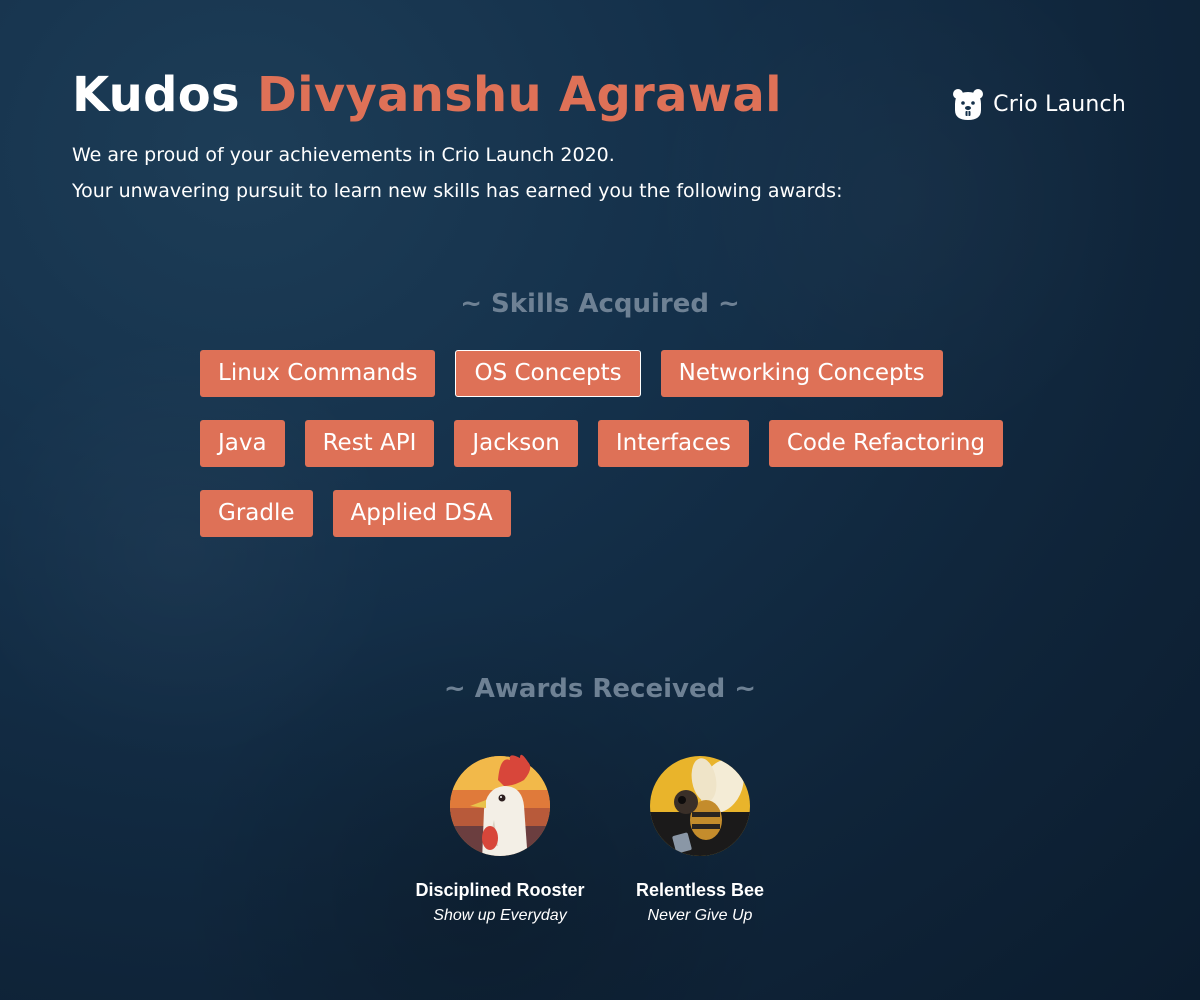 The height and width of the screenshot is (1000, 1200). Describe the element at coordinates (600, 304) in the screenshot. I see `skills-heading: ~ Skills Acquired ~` at that location.